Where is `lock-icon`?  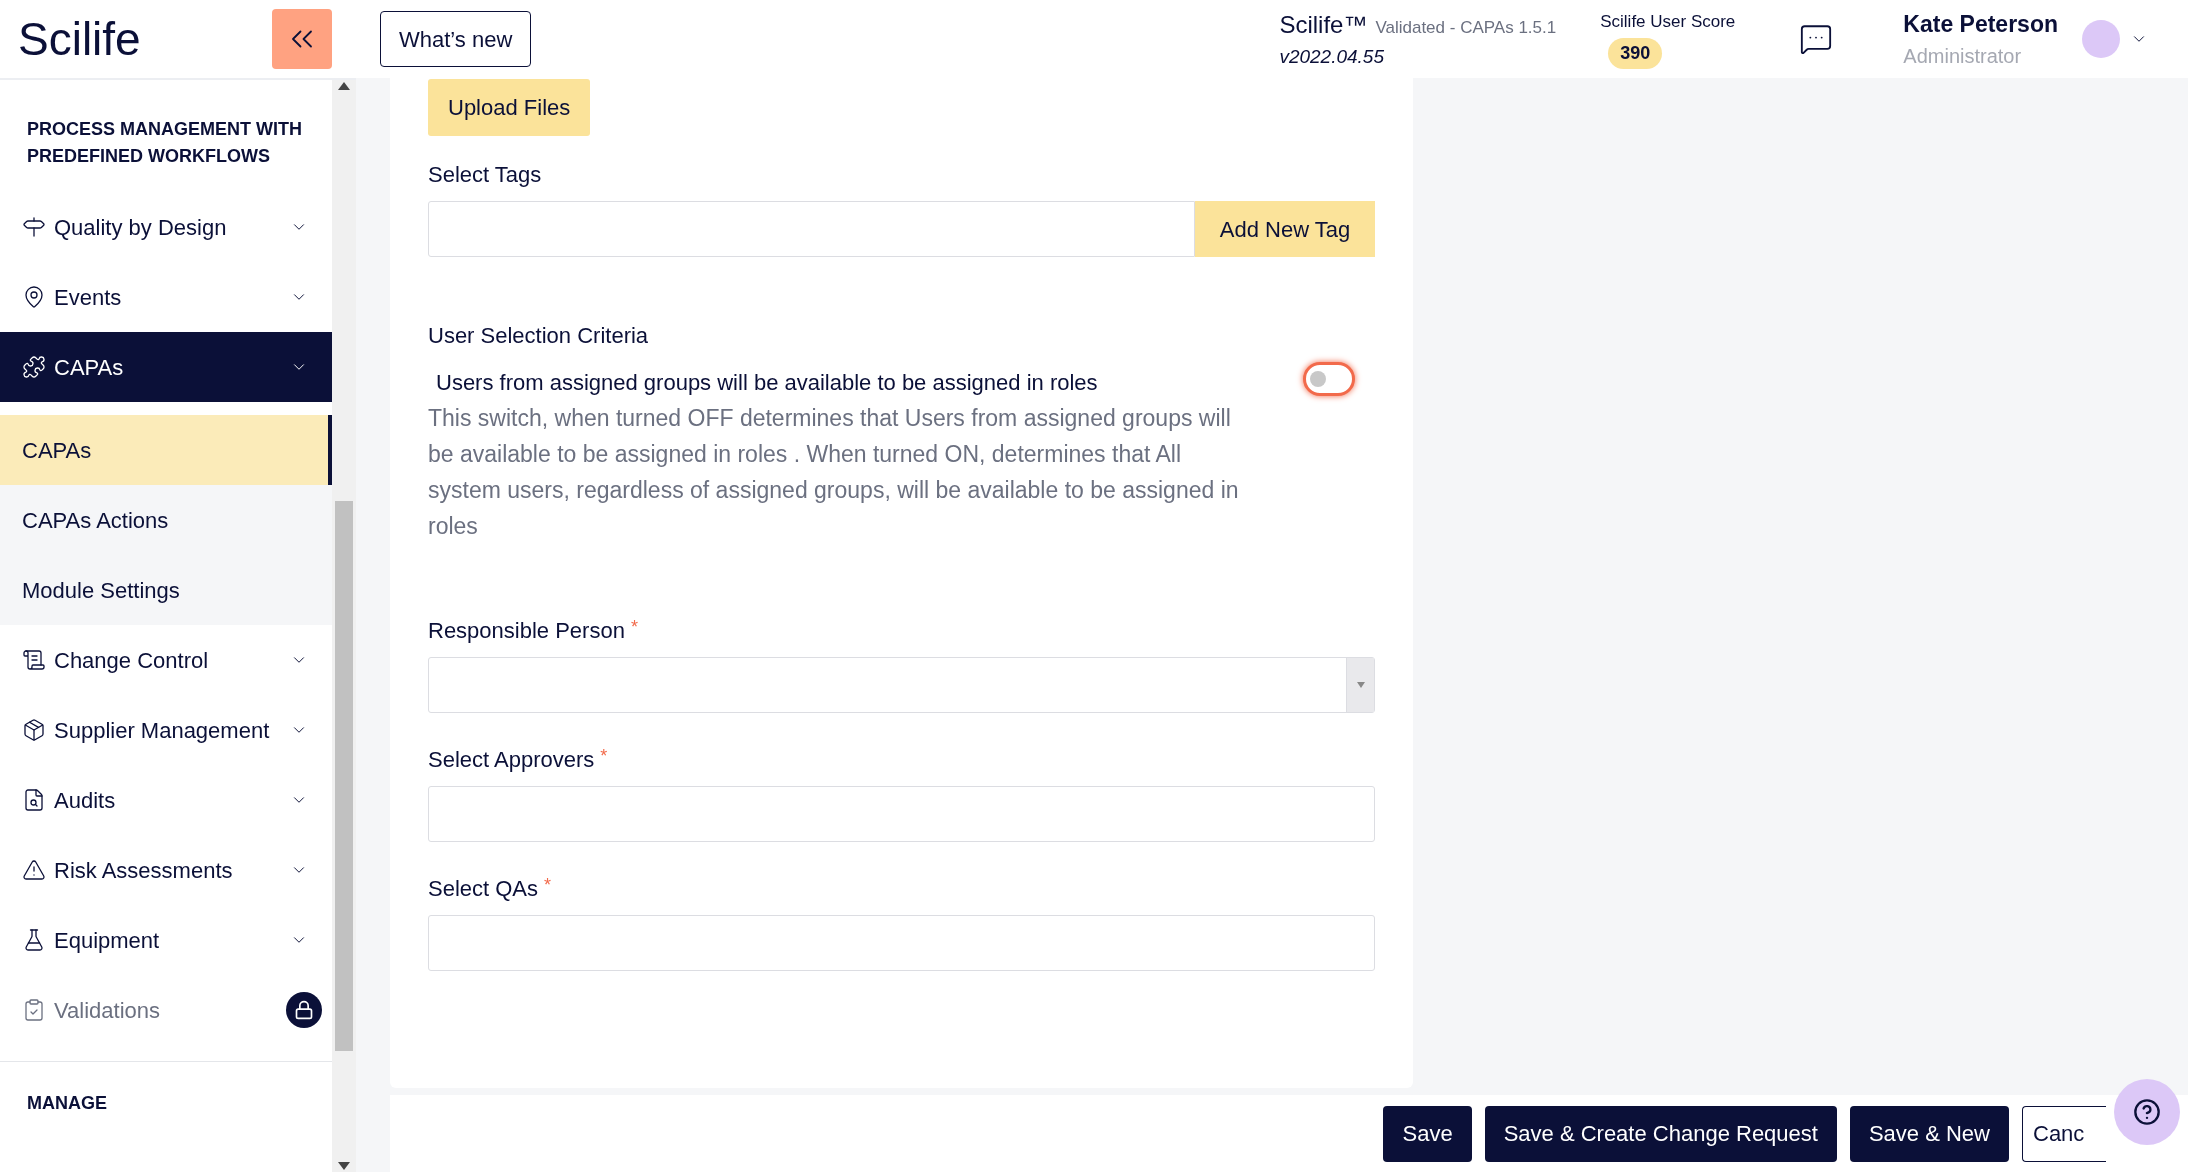
lock-icon is located at coordinates (304, 1010).